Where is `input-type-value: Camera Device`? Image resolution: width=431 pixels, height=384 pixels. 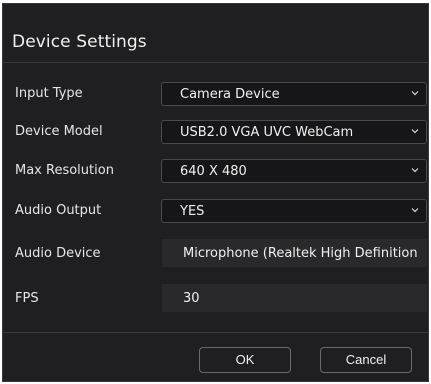 input-type-value: Camera Device is located at coordinates (230, 94).